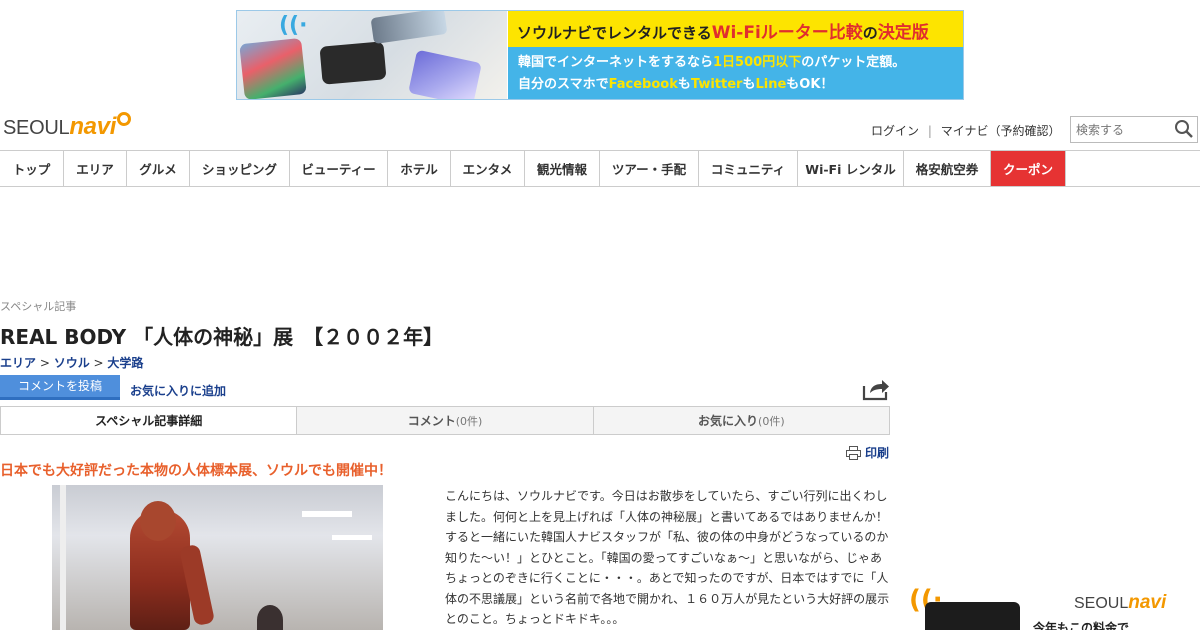 Image resolution: width=1200 pixels, height=630 pixels. I want to click on nav-item-5: ホテル, so click(419, 168).